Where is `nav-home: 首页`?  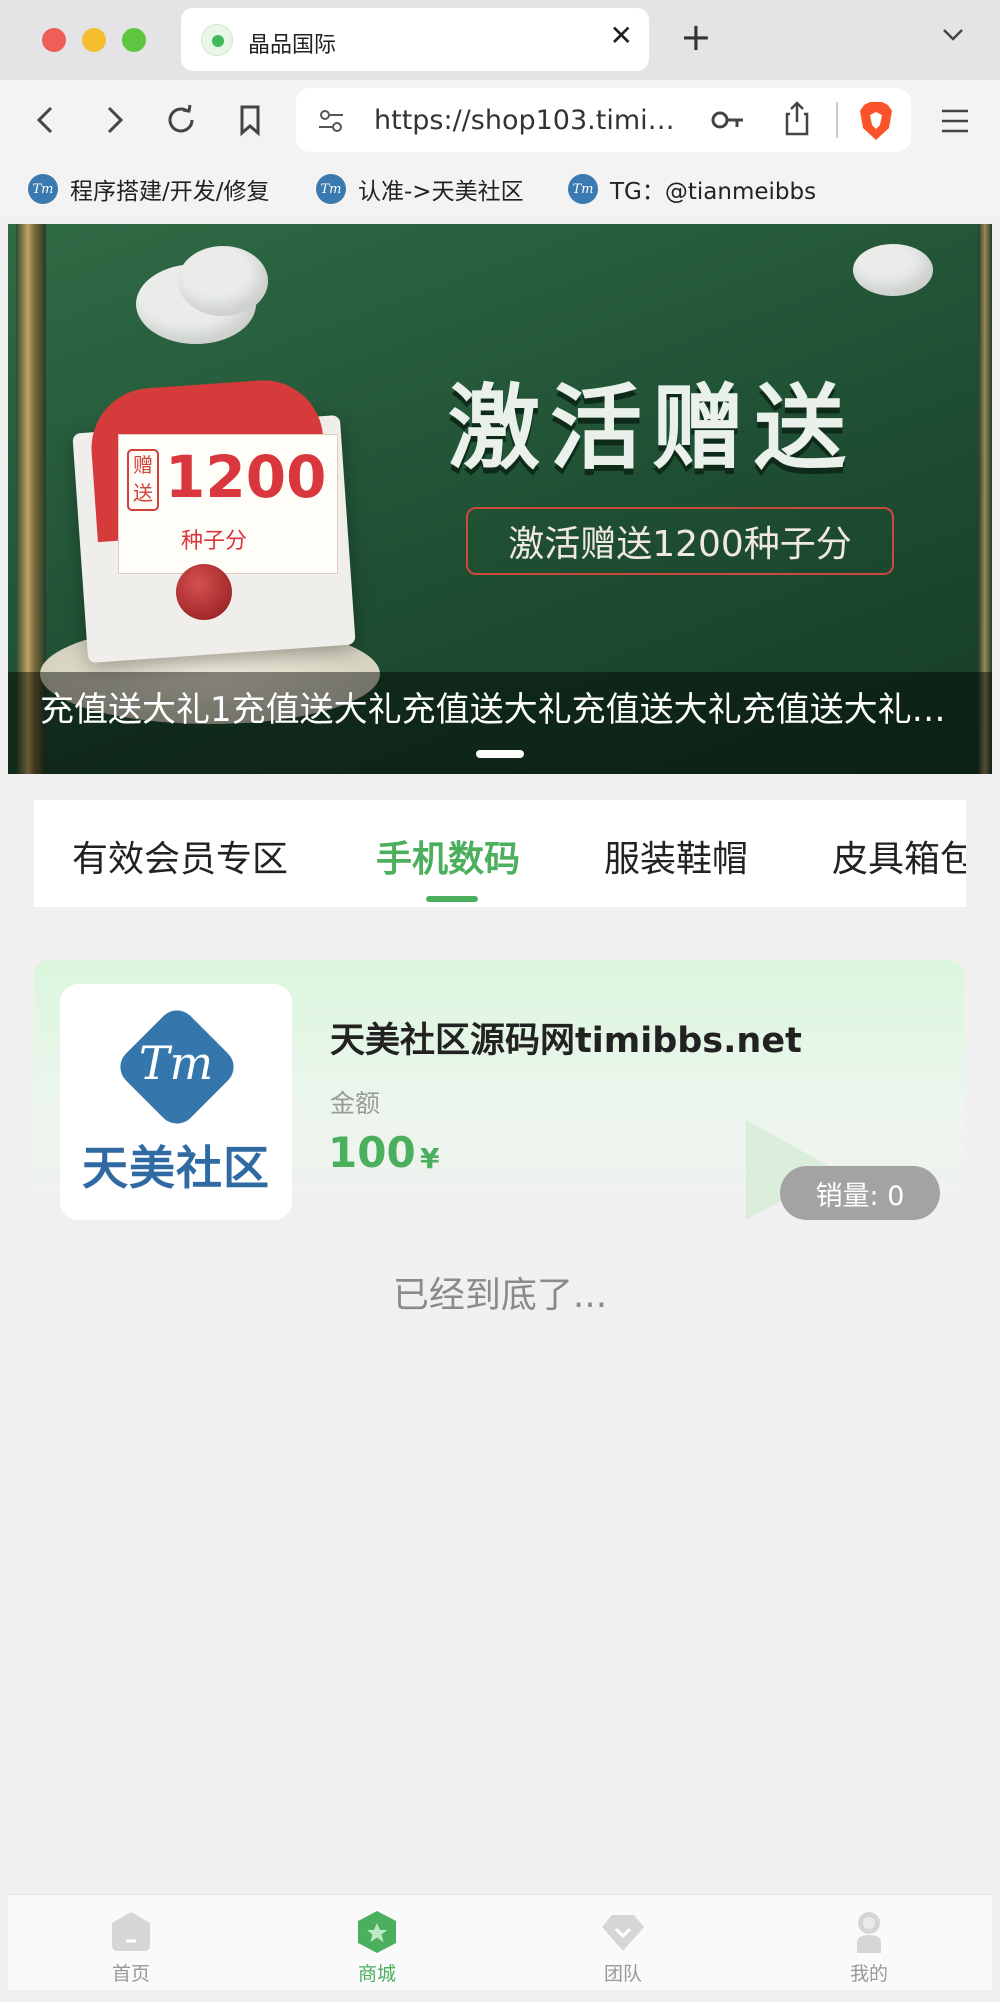 nav-home: 首页 is located at coordinates (131, 1943).